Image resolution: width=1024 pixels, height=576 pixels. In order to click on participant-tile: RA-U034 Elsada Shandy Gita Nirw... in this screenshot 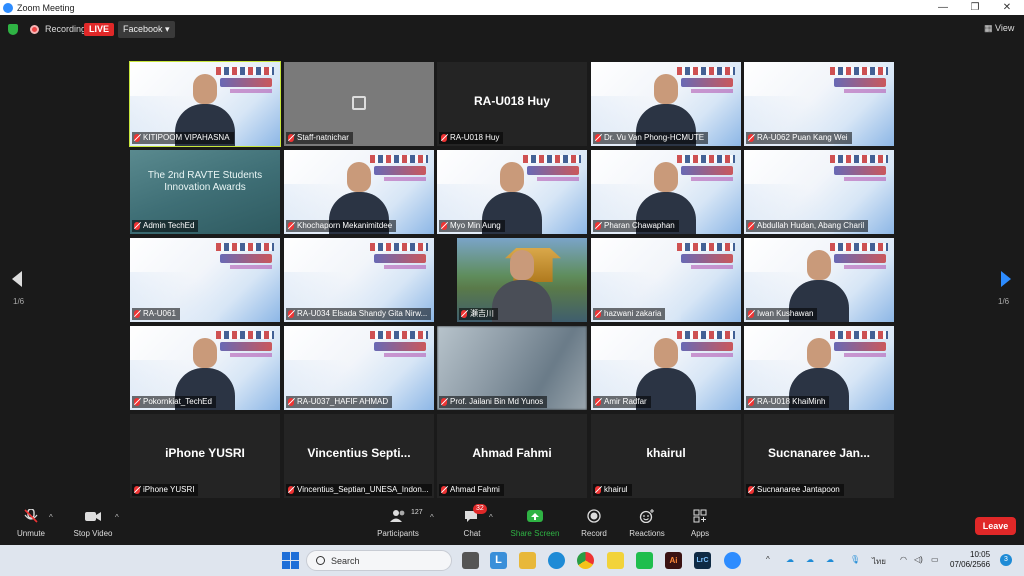, I will do `click(359, 280)`.